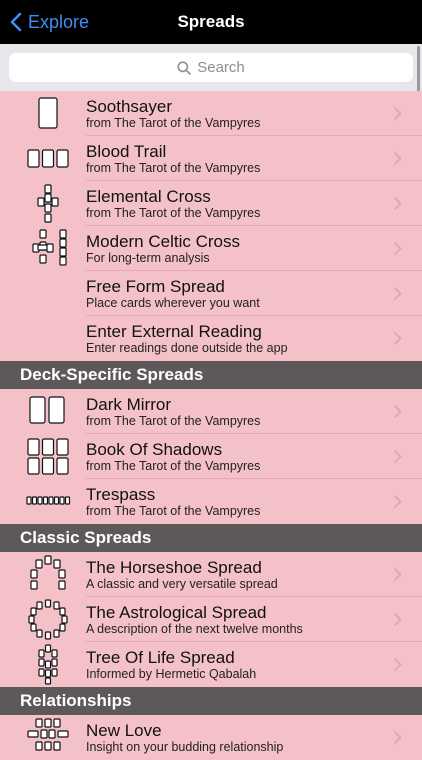  What do you see at coordinates (176, 612) in the screenshot?
I see `spread-title: The Astrological Spread` at bounding box center [176, 612].